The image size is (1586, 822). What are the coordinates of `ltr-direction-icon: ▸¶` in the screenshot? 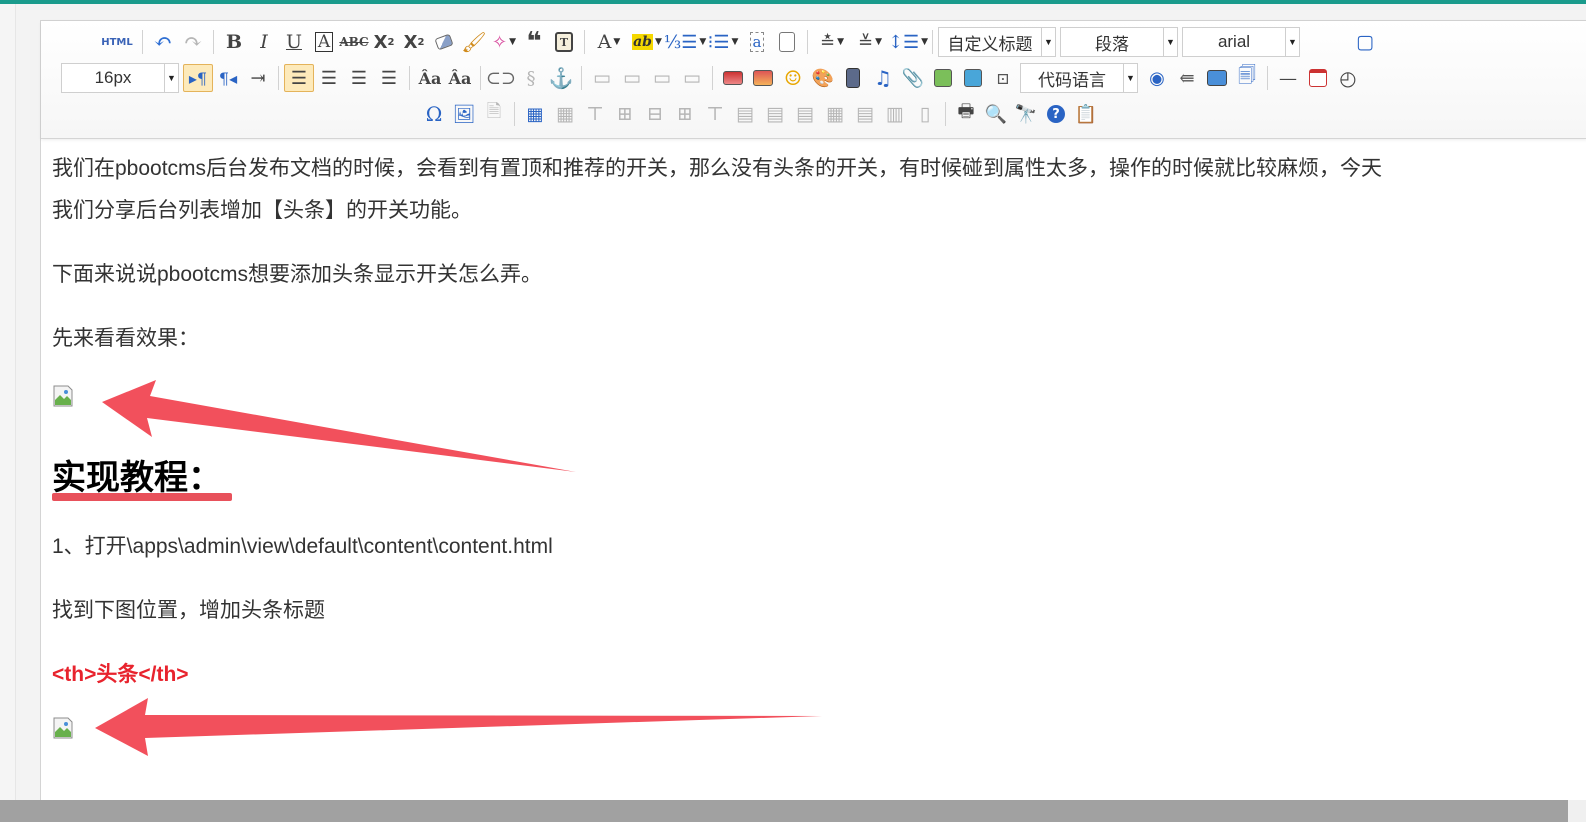 It's located at (198, 78).